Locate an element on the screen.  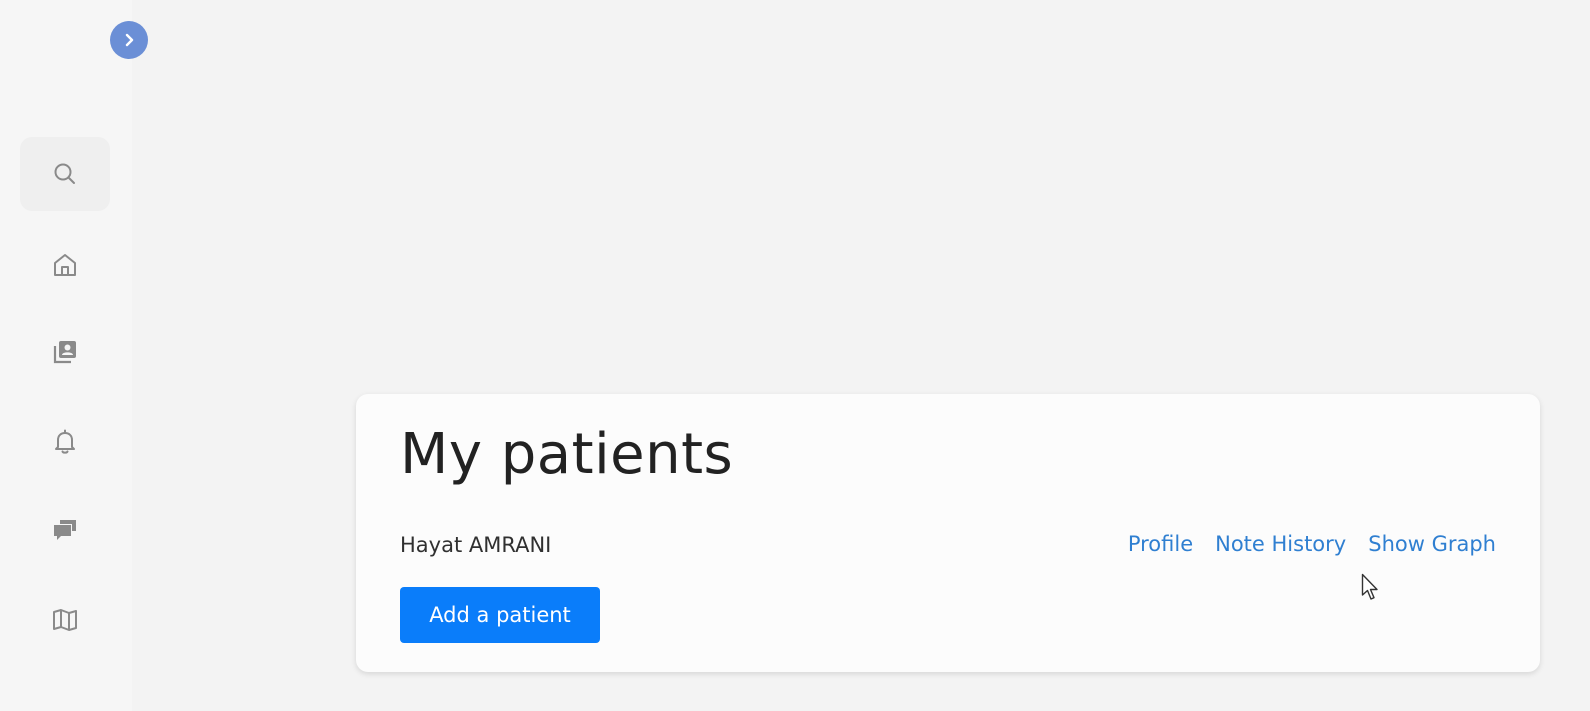
sidebar-expand-button is located at coordinates (129, 40).